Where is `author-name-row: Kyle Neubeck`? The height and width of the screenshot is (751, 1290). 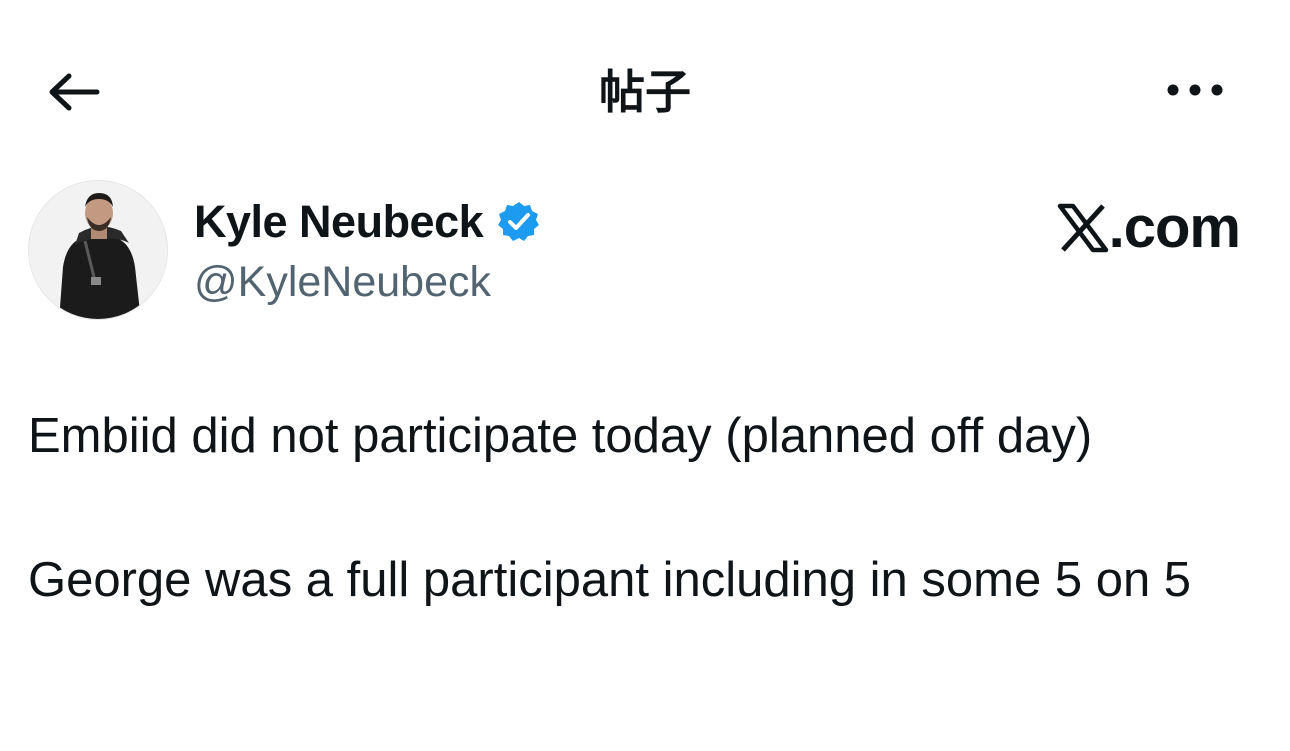
author-name-row: Kyle Neubeck is located at coordinates (367, 222).